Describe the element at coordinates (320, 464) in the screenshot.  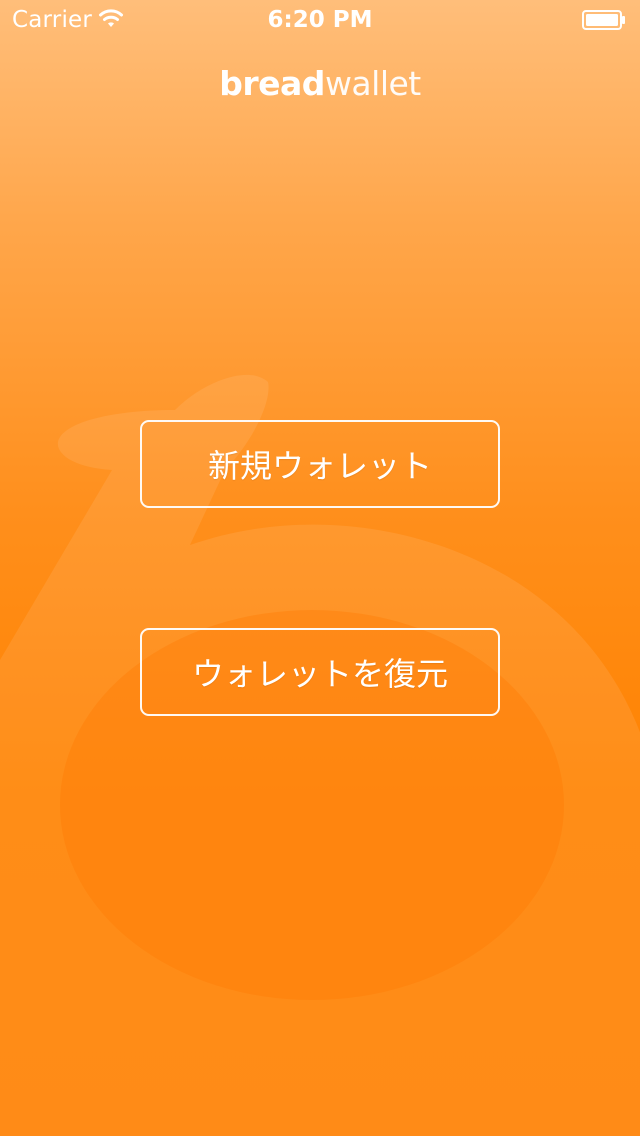
I see `new-wallet-button: 新規ウォレット` at that location.